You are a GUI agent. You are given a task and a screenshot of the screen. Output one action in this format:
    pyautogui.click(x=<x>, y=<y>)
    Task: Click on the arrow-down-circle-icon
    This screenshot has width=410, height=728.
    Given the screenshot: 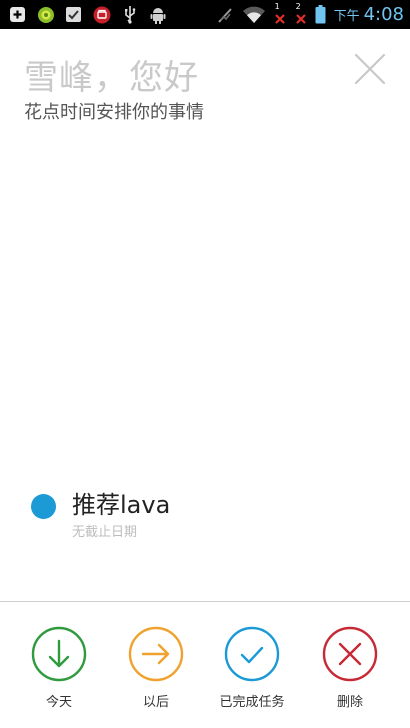 What is the action you would take?
    pyautogui.click(x=59, y=654)
    